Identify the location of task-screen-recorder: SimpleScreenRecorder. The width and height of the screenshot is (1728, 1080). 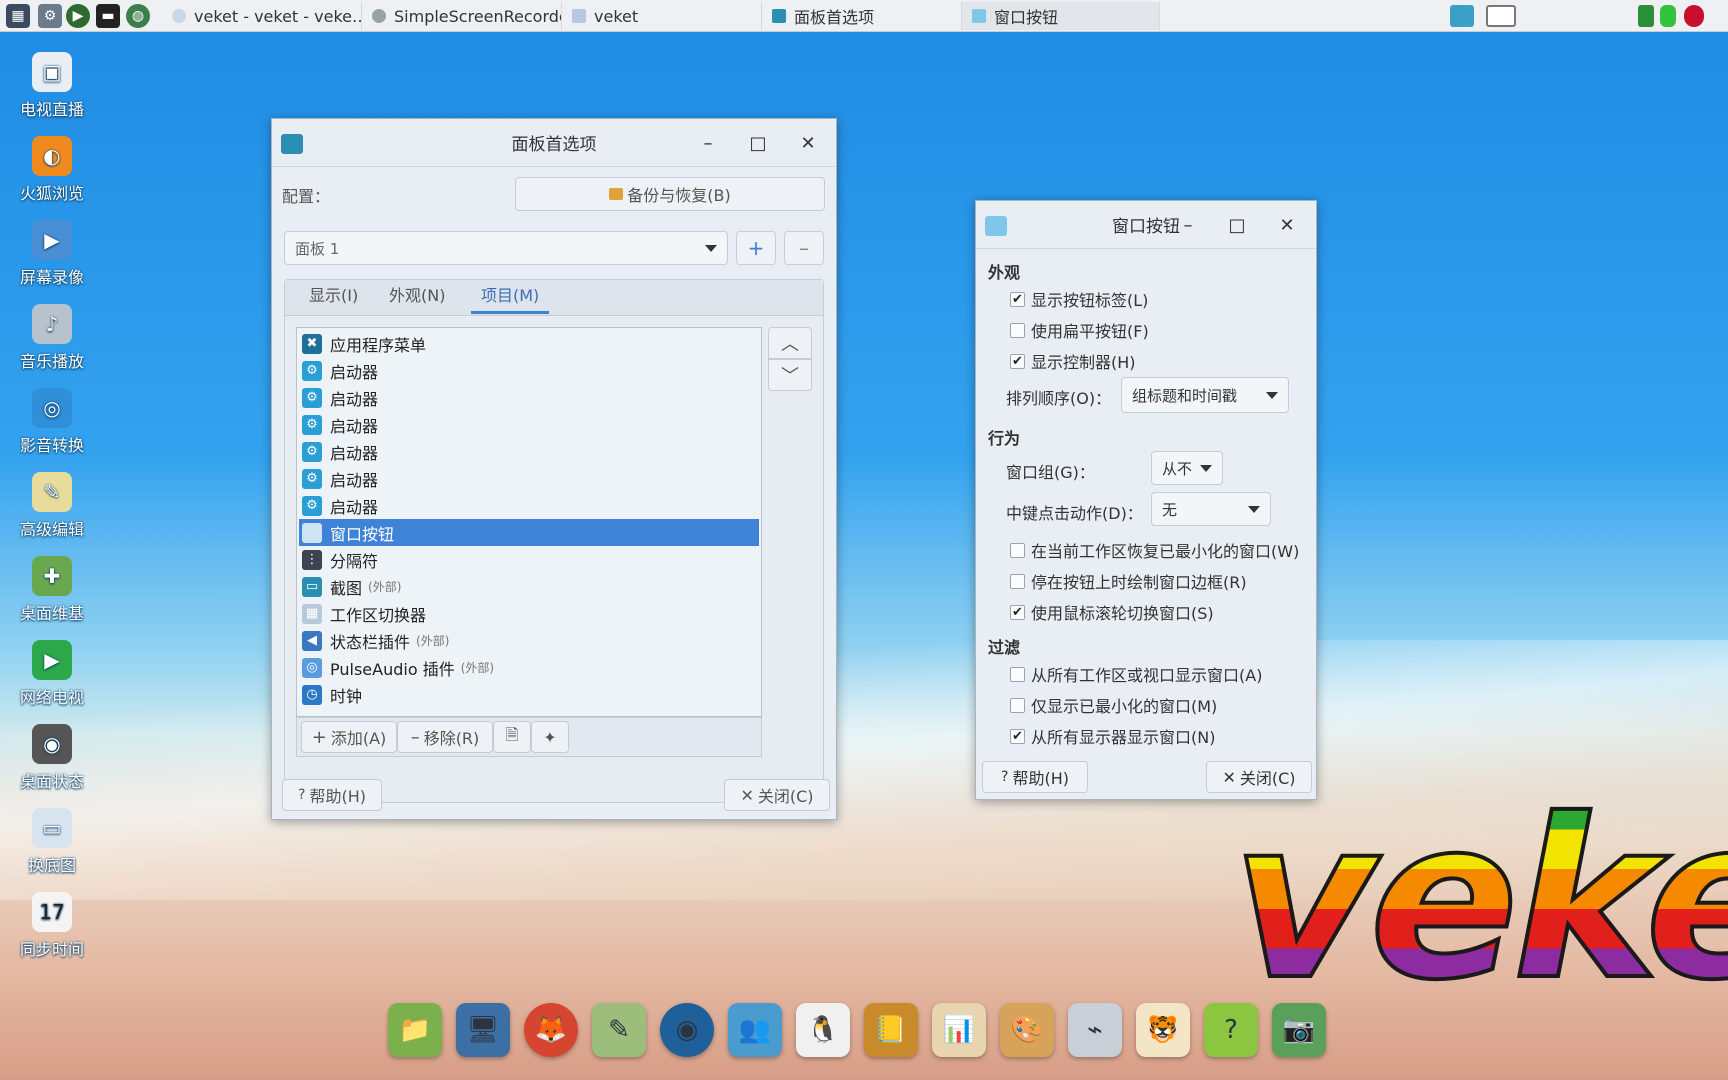
(462, 16).